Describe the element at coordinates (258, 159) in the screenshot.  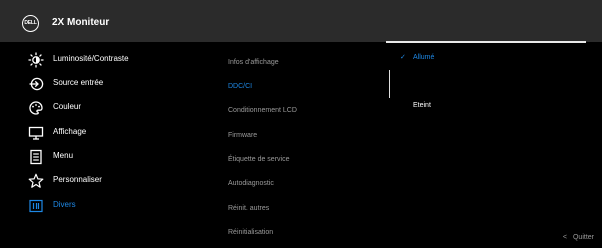
I see `submenu-item-service-tag: Étiquette de service` at that location.